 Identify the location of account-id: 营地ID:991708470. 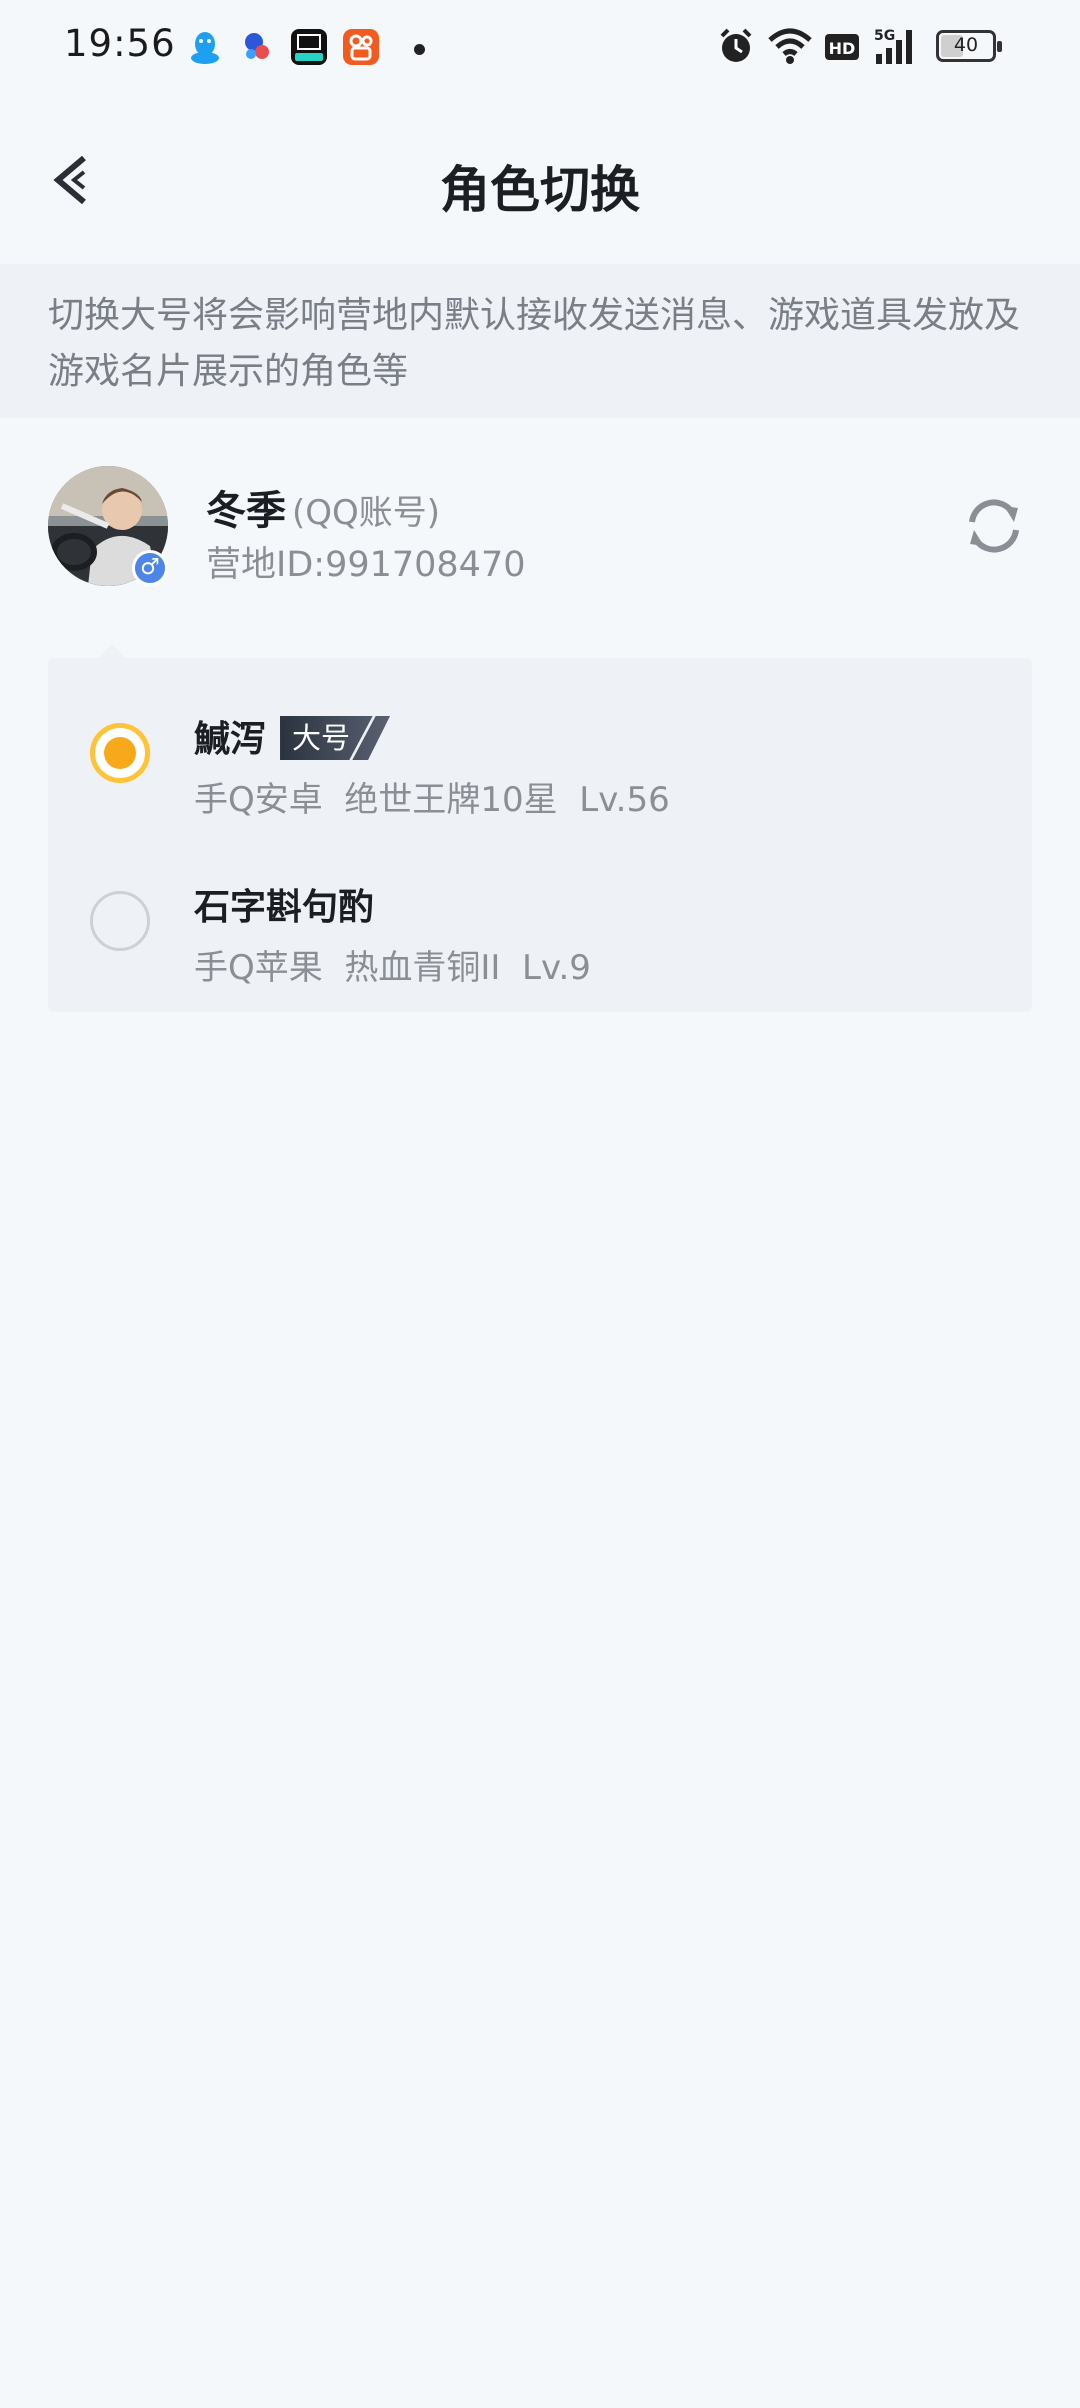
(366, 565).